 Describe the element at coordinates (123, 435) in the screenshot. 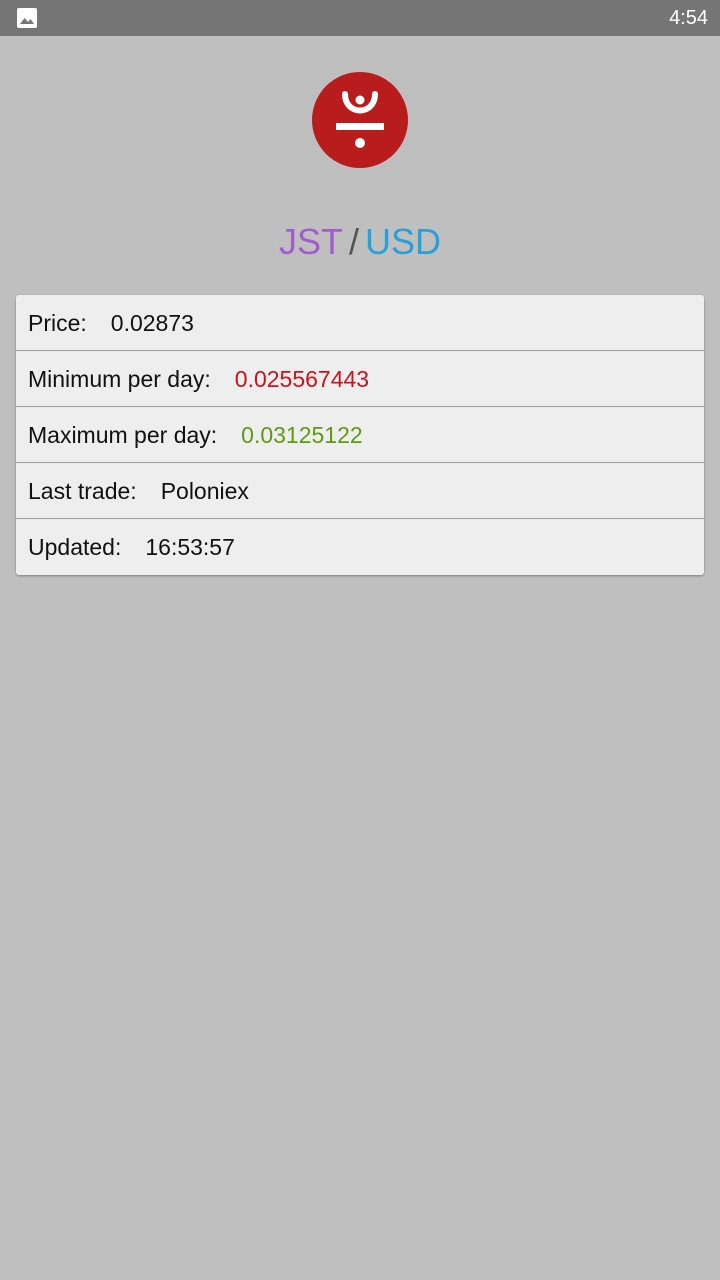

I see `max-per-day-label: Maximum per day:` at that location.